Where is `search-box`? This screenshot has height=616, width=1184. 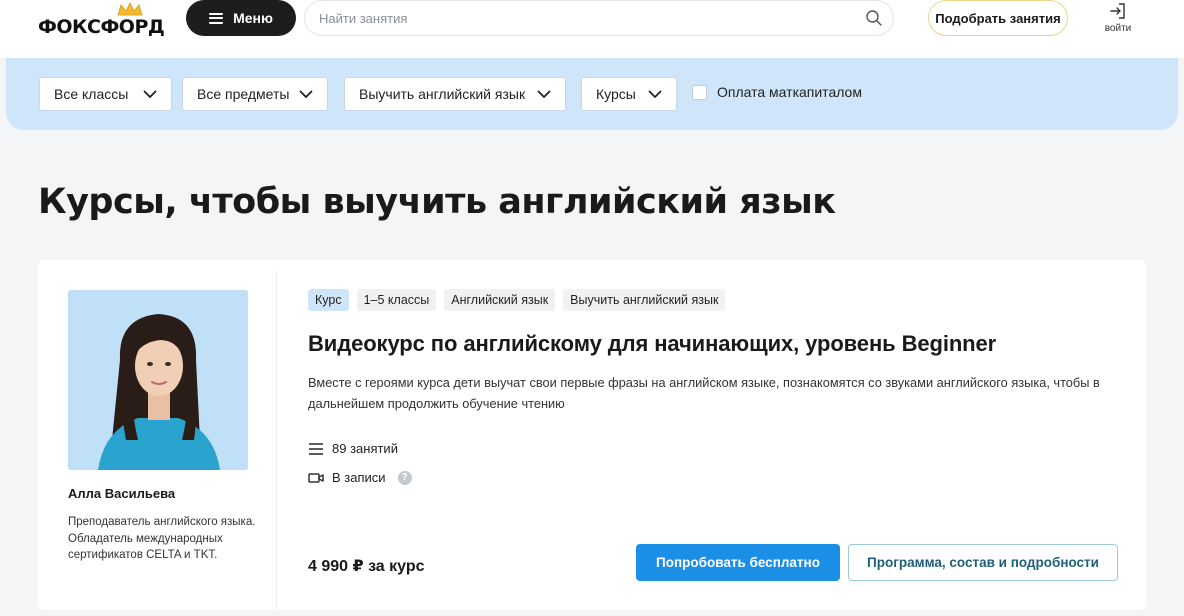 search-box is located at coordinates (599, 18).